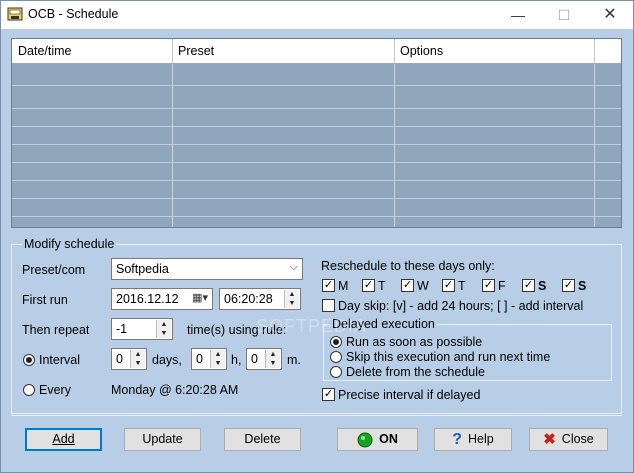  Describe the element at coordinates (196, 51) in the screenshot. I see `column-header-preset: Preset` at that location.